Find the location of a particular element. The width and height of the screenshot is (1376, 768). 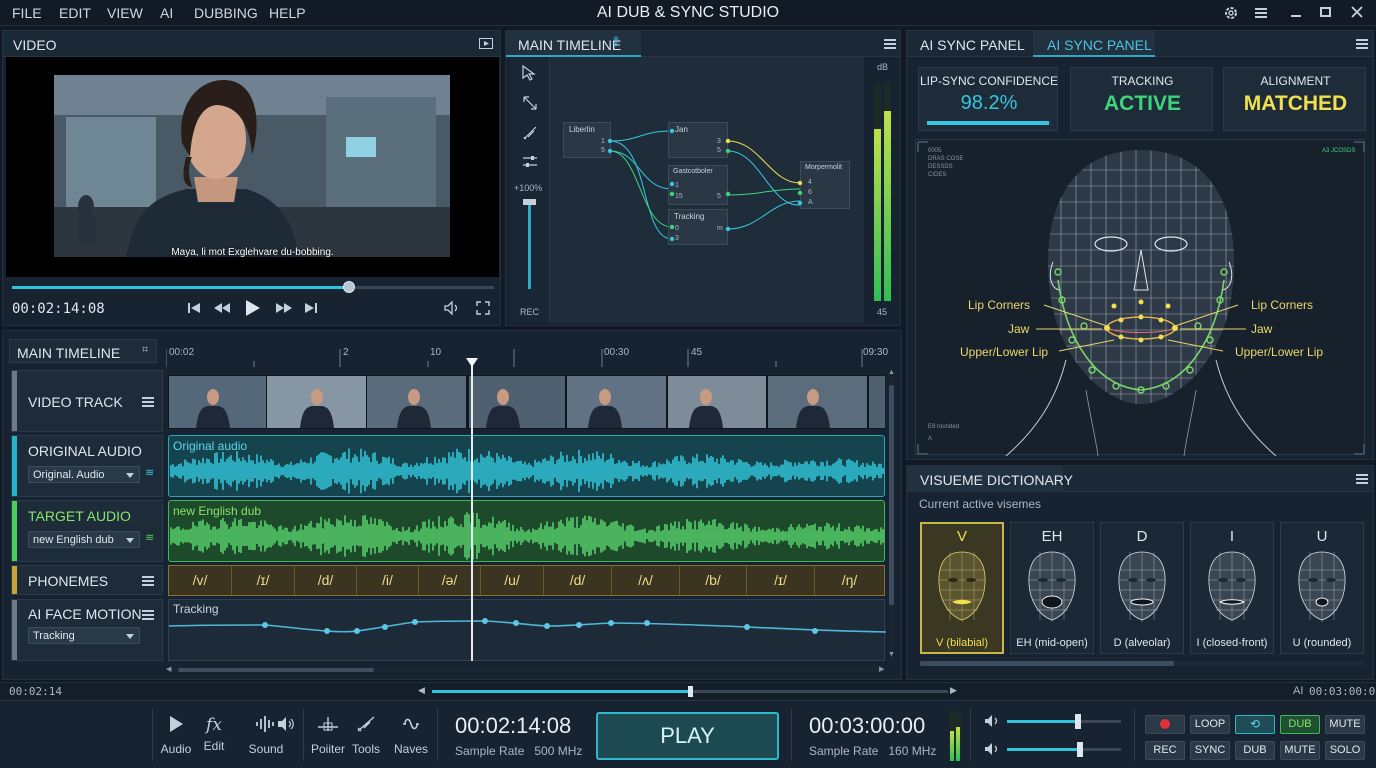

sync-loop-button: ⟲ is located at coordinates (1255, 724).